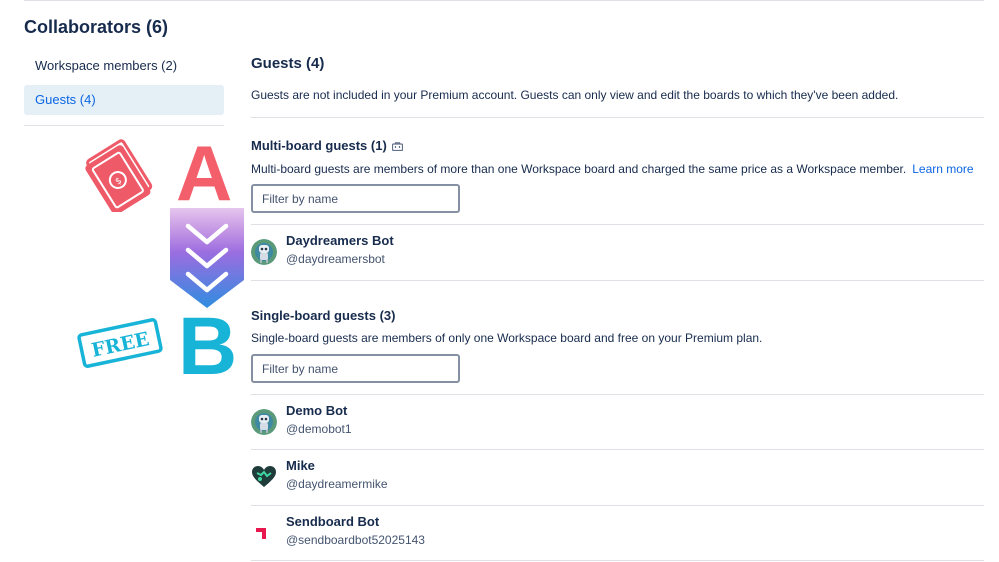 The height and width of the screenshot is (562, 999). What do you see at coordinates (207, 258) in the screenshot?
I see `triple-chevron-down-icon` at bounding box center [207, 258].